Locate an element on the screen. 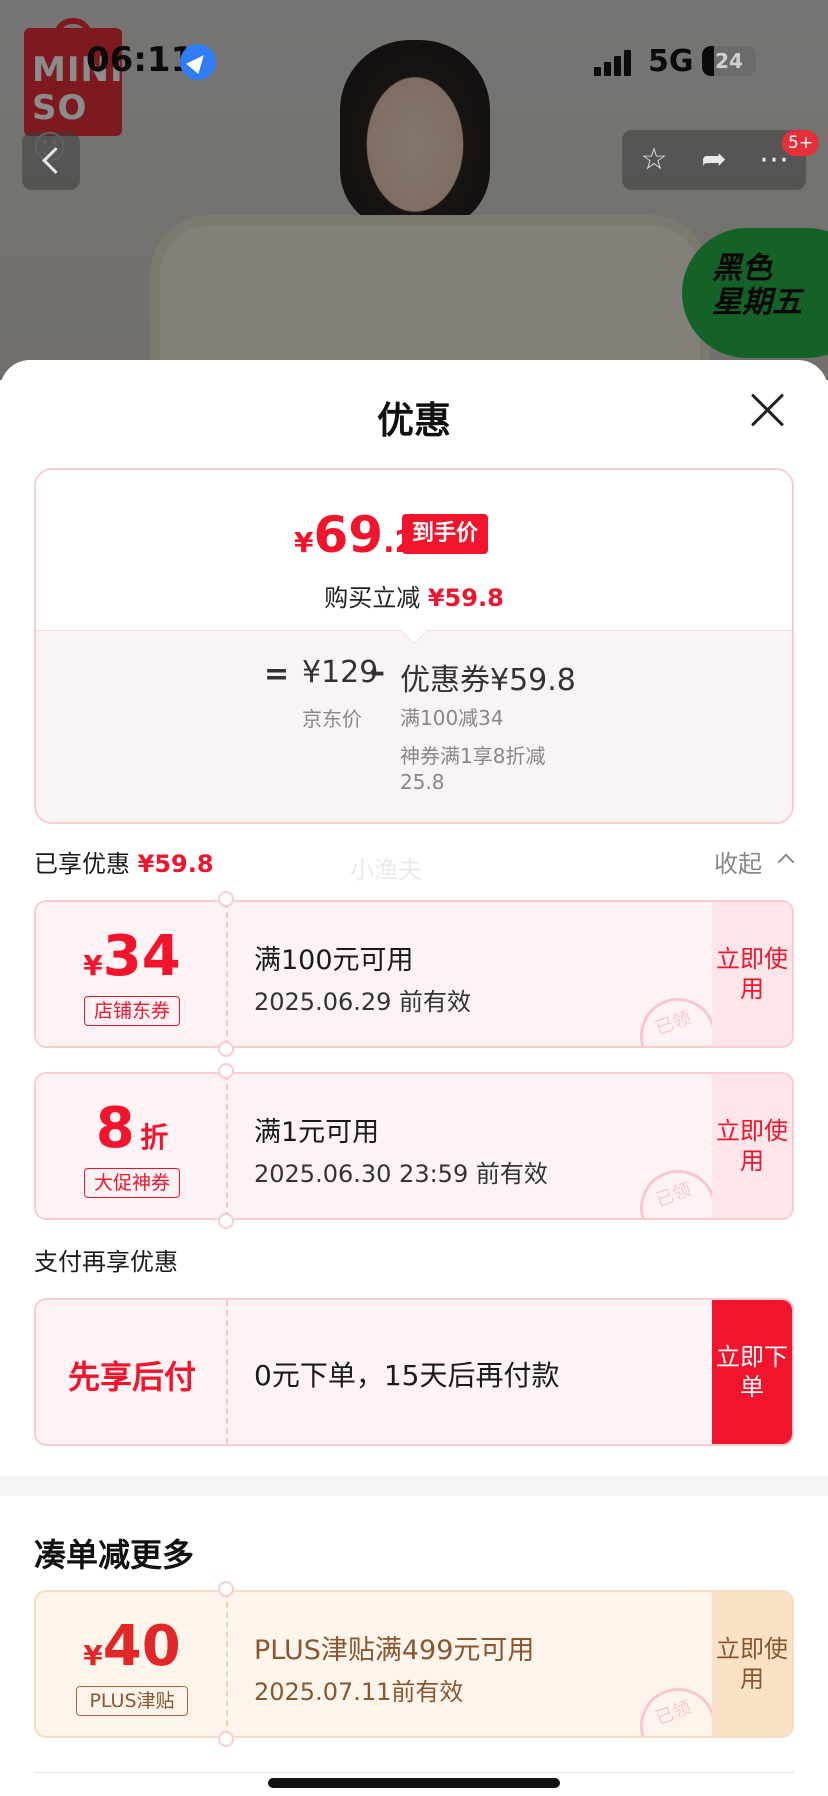 The image size is (828, 1796). coupon-detail: 满100减34 is located at coordinates (452, 718).